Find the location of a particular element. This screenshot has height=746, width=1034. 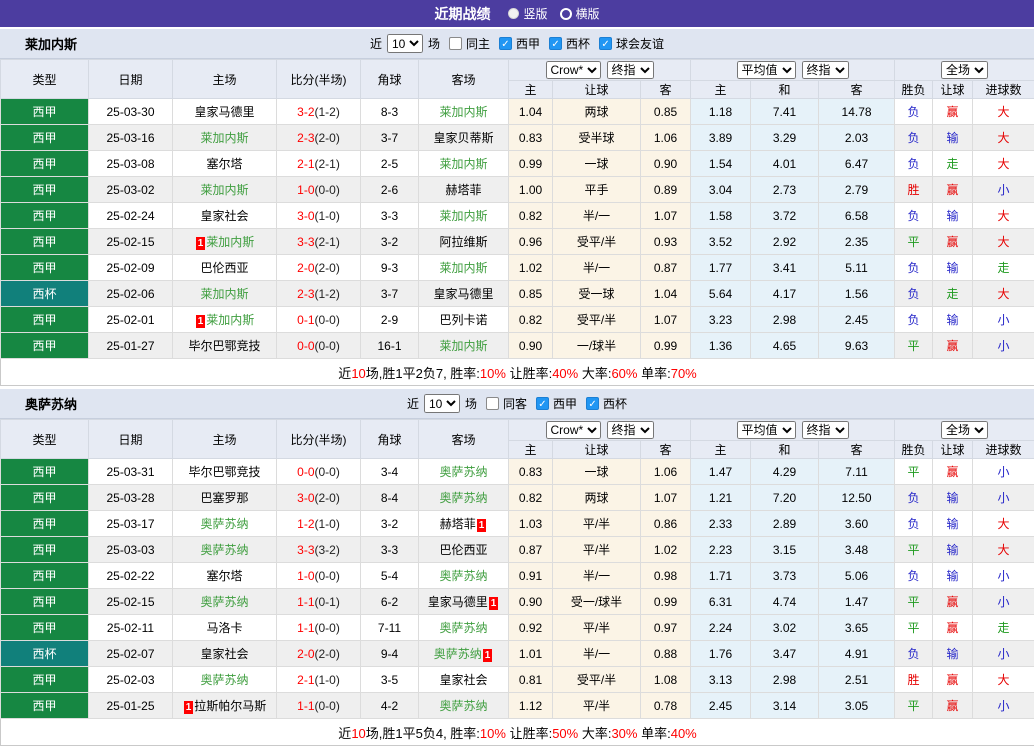

europe-home-odds-cell: 1.71 is located at coordinates (721, 576).